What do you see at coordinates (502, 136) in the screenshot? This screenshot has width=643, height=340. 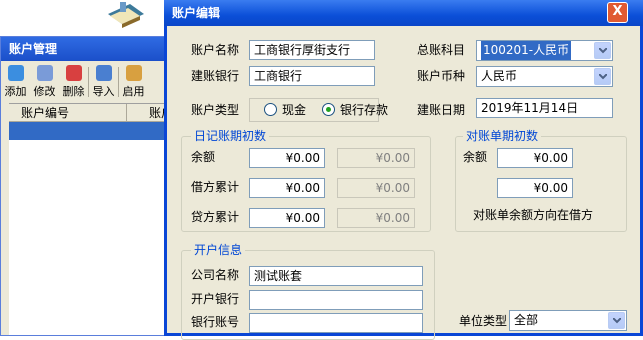 I see `statement-opening-title: 对账单期初数` at bounding box center [502, 136].